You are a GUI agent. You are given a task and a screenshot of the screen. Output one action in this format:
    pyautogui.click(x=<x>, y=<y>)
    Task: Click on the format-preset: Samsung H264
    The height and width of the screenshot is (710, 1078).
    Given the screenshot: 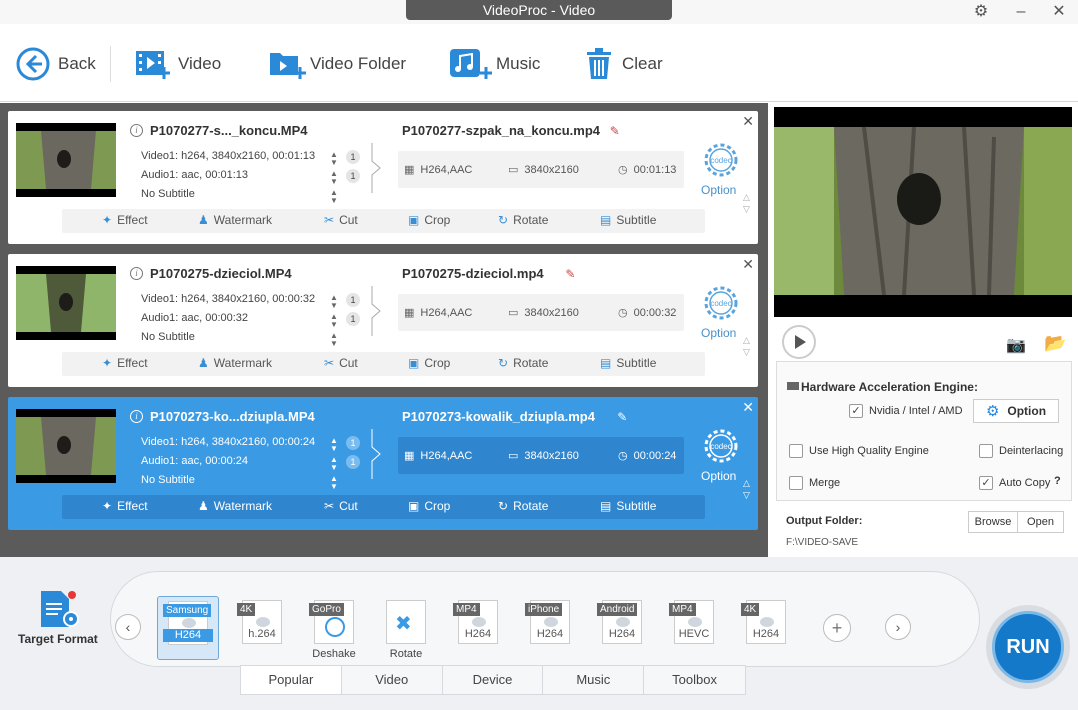 What is the action you would take?
    pyautogui.click(x=188, y=628)
    